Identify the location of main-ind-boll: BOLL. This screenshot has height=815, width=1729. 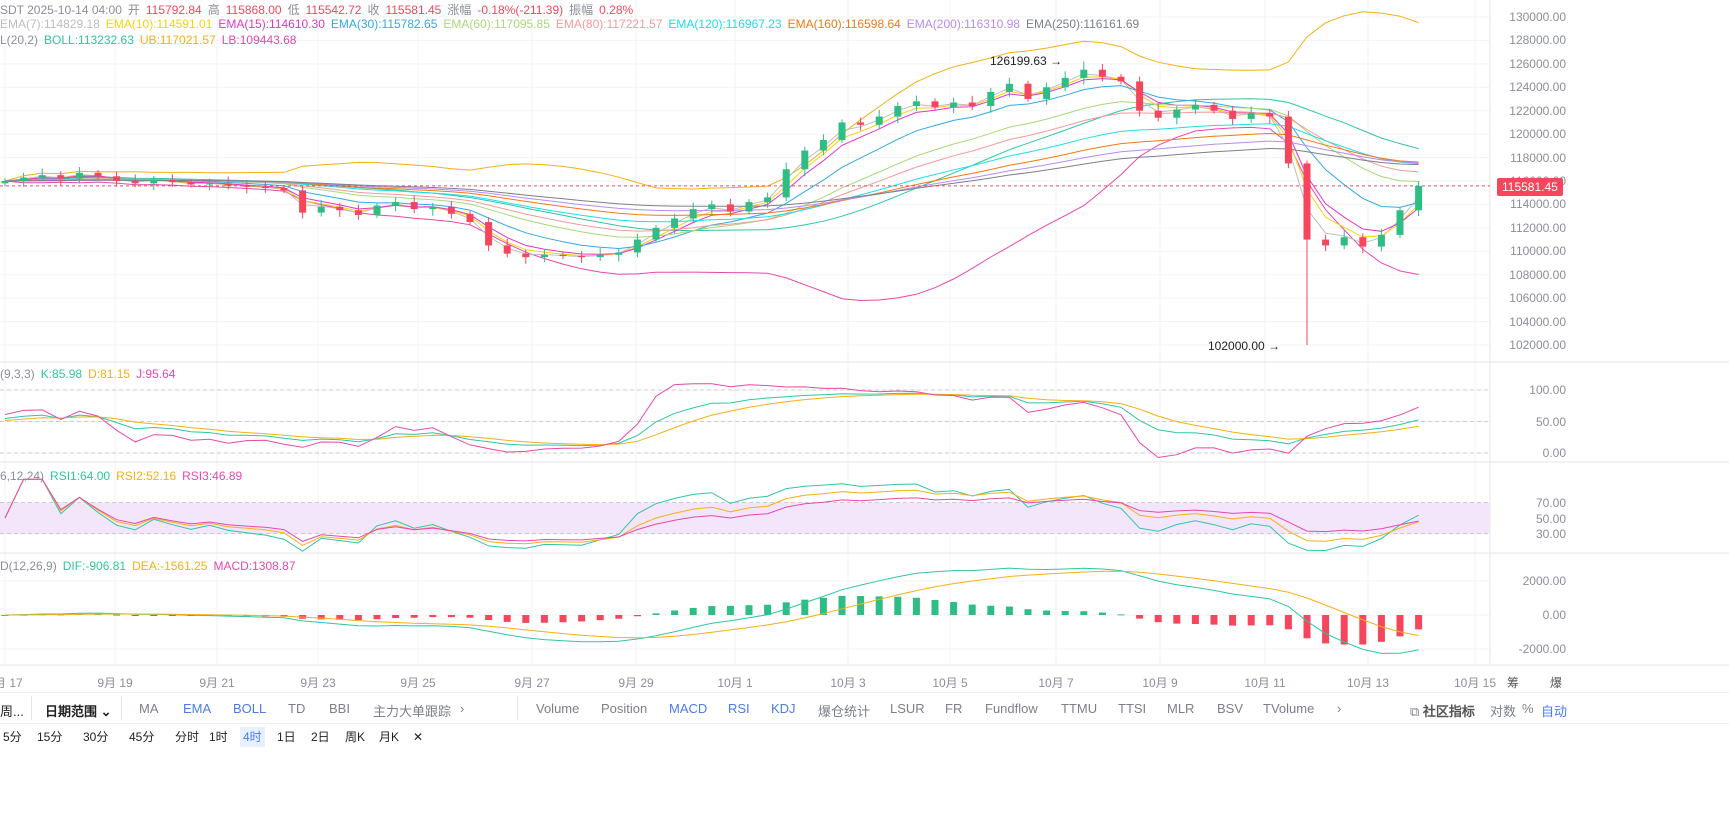
(249, 708).